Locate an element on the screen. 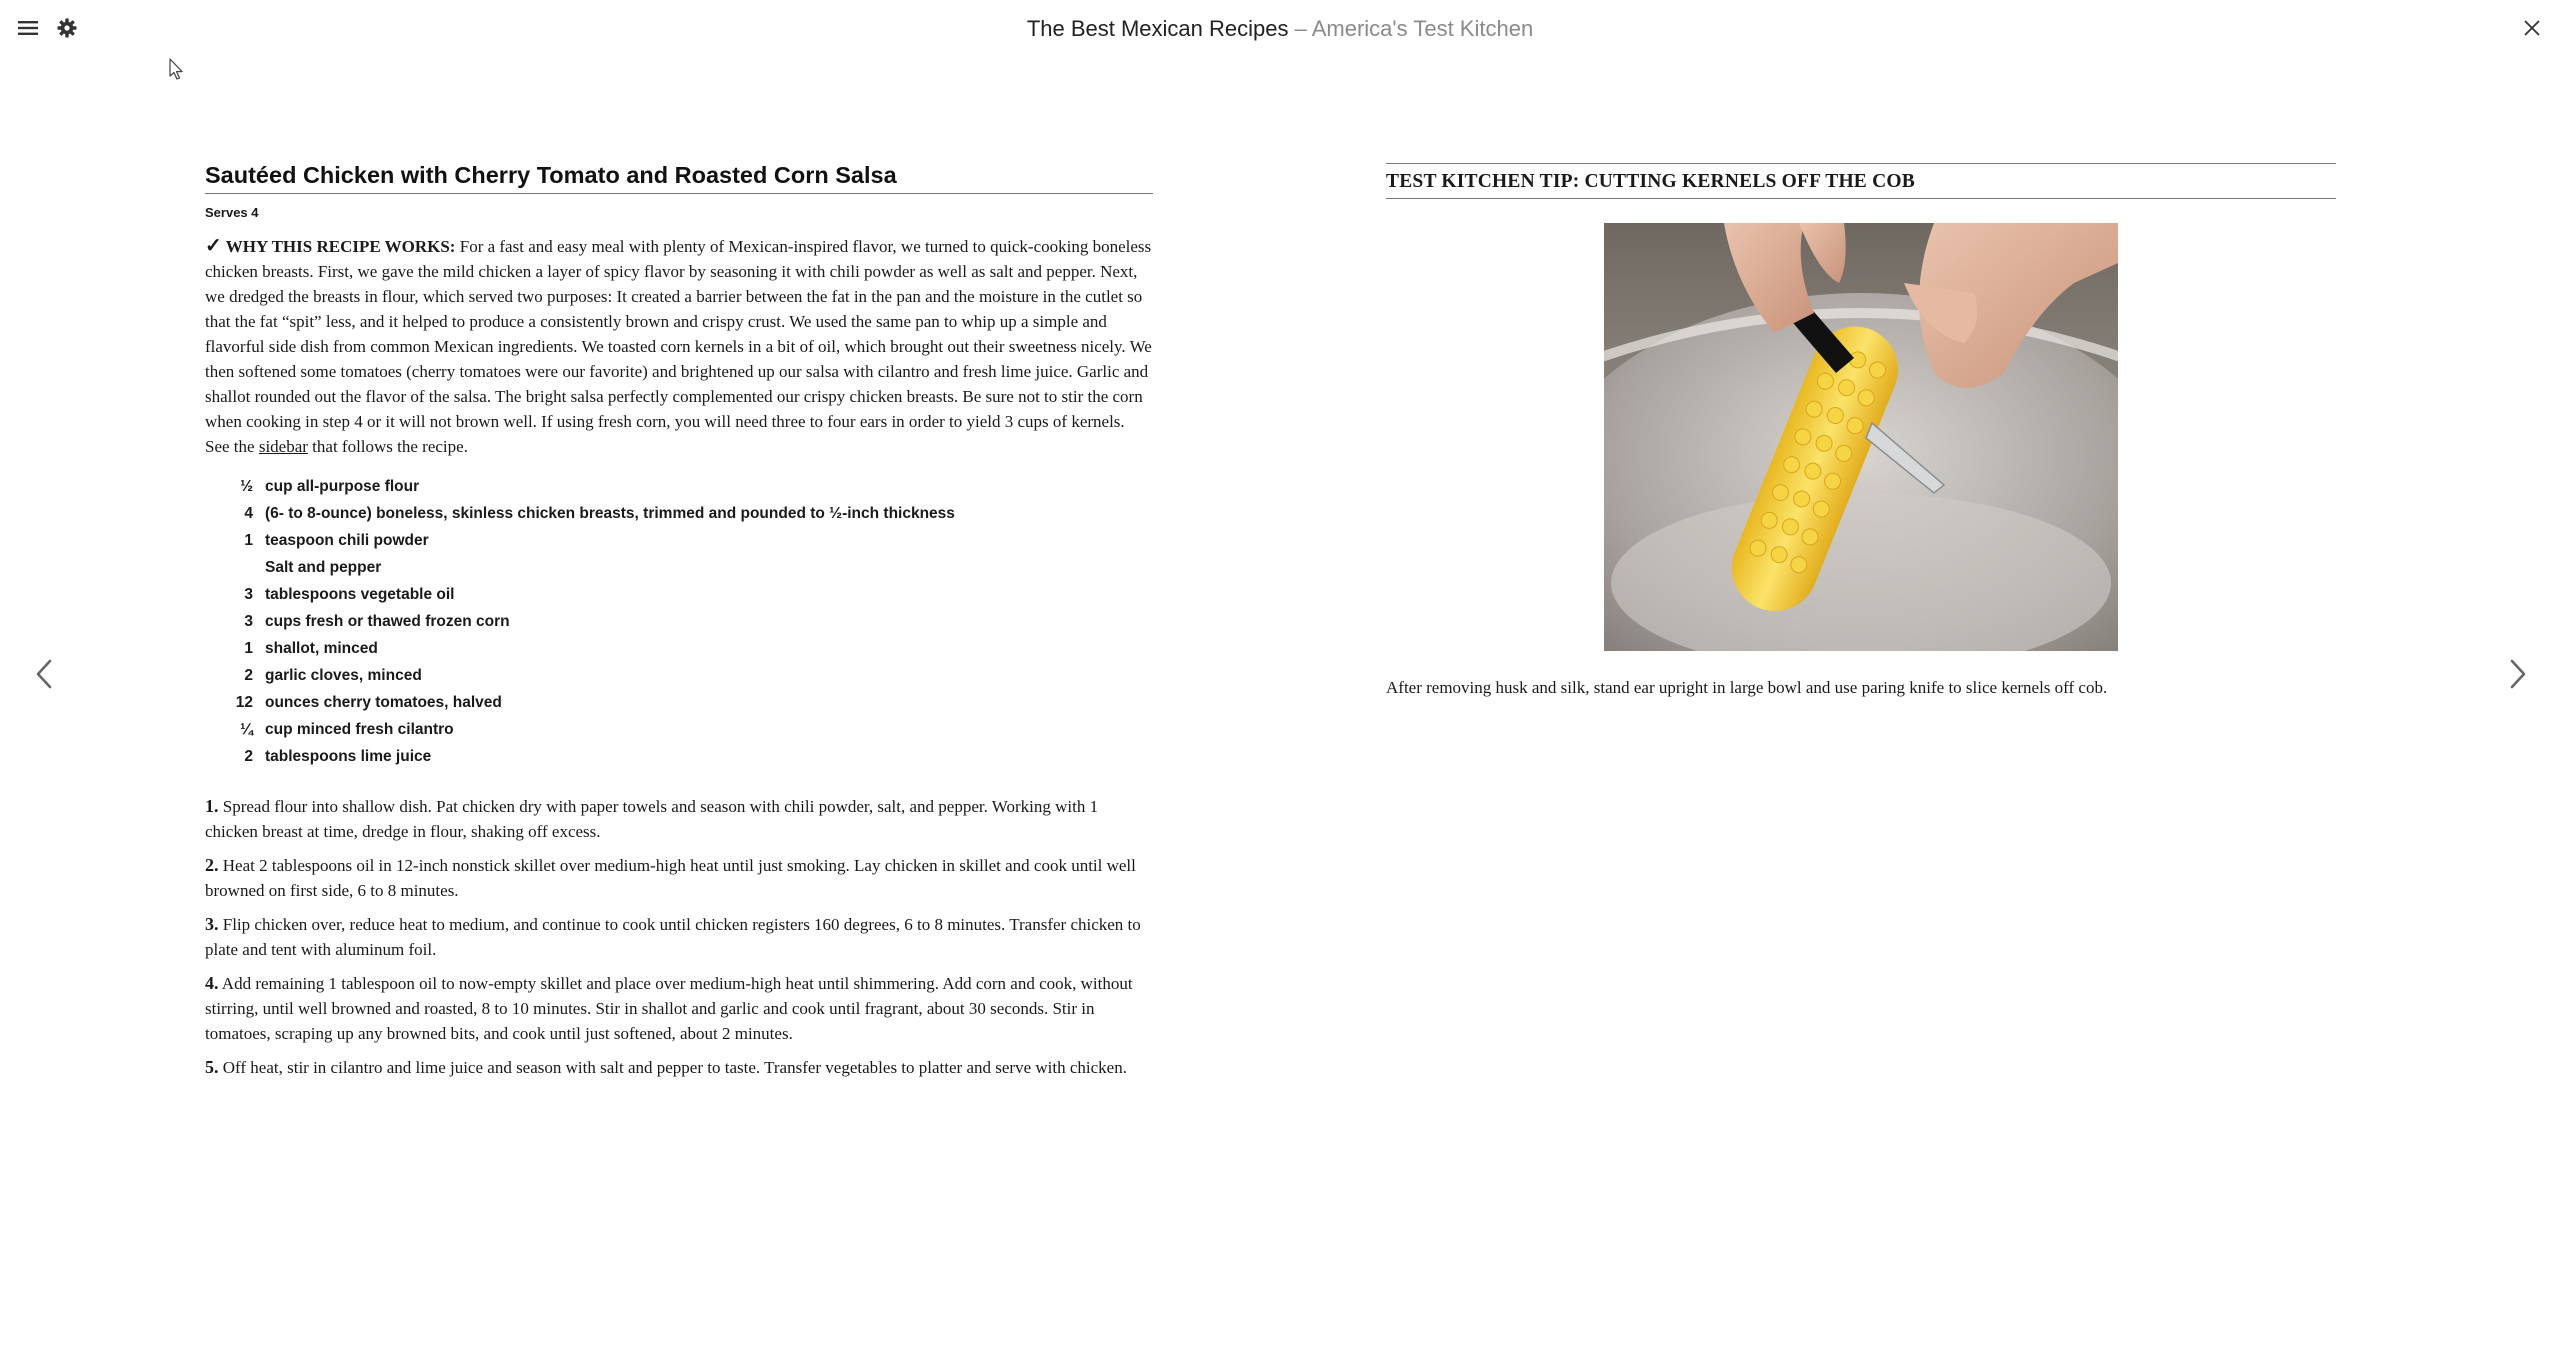  next-page-button is located at coordinates (2518, 676).